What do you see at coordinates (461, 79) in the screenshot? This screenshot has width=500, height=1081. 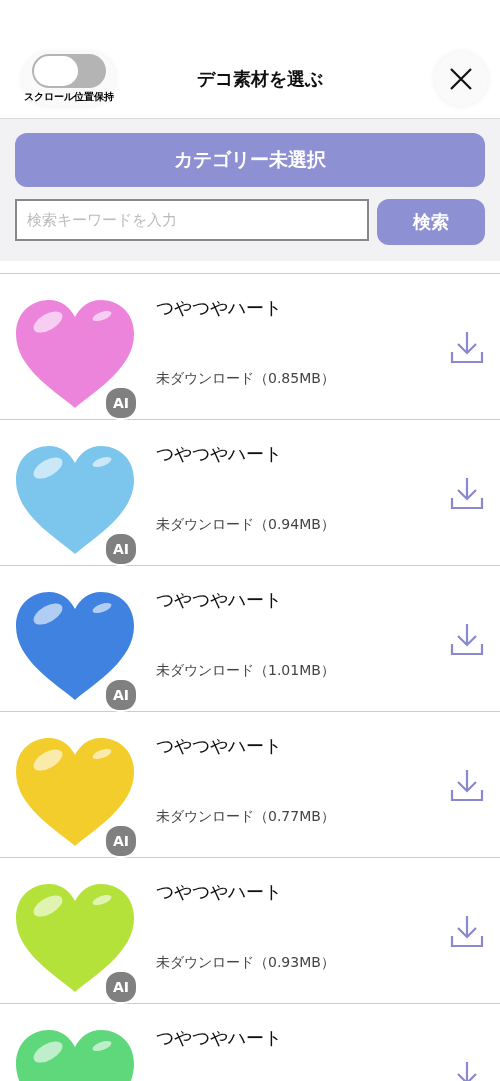 I see `close-icon` at bounding box center [461, 79].